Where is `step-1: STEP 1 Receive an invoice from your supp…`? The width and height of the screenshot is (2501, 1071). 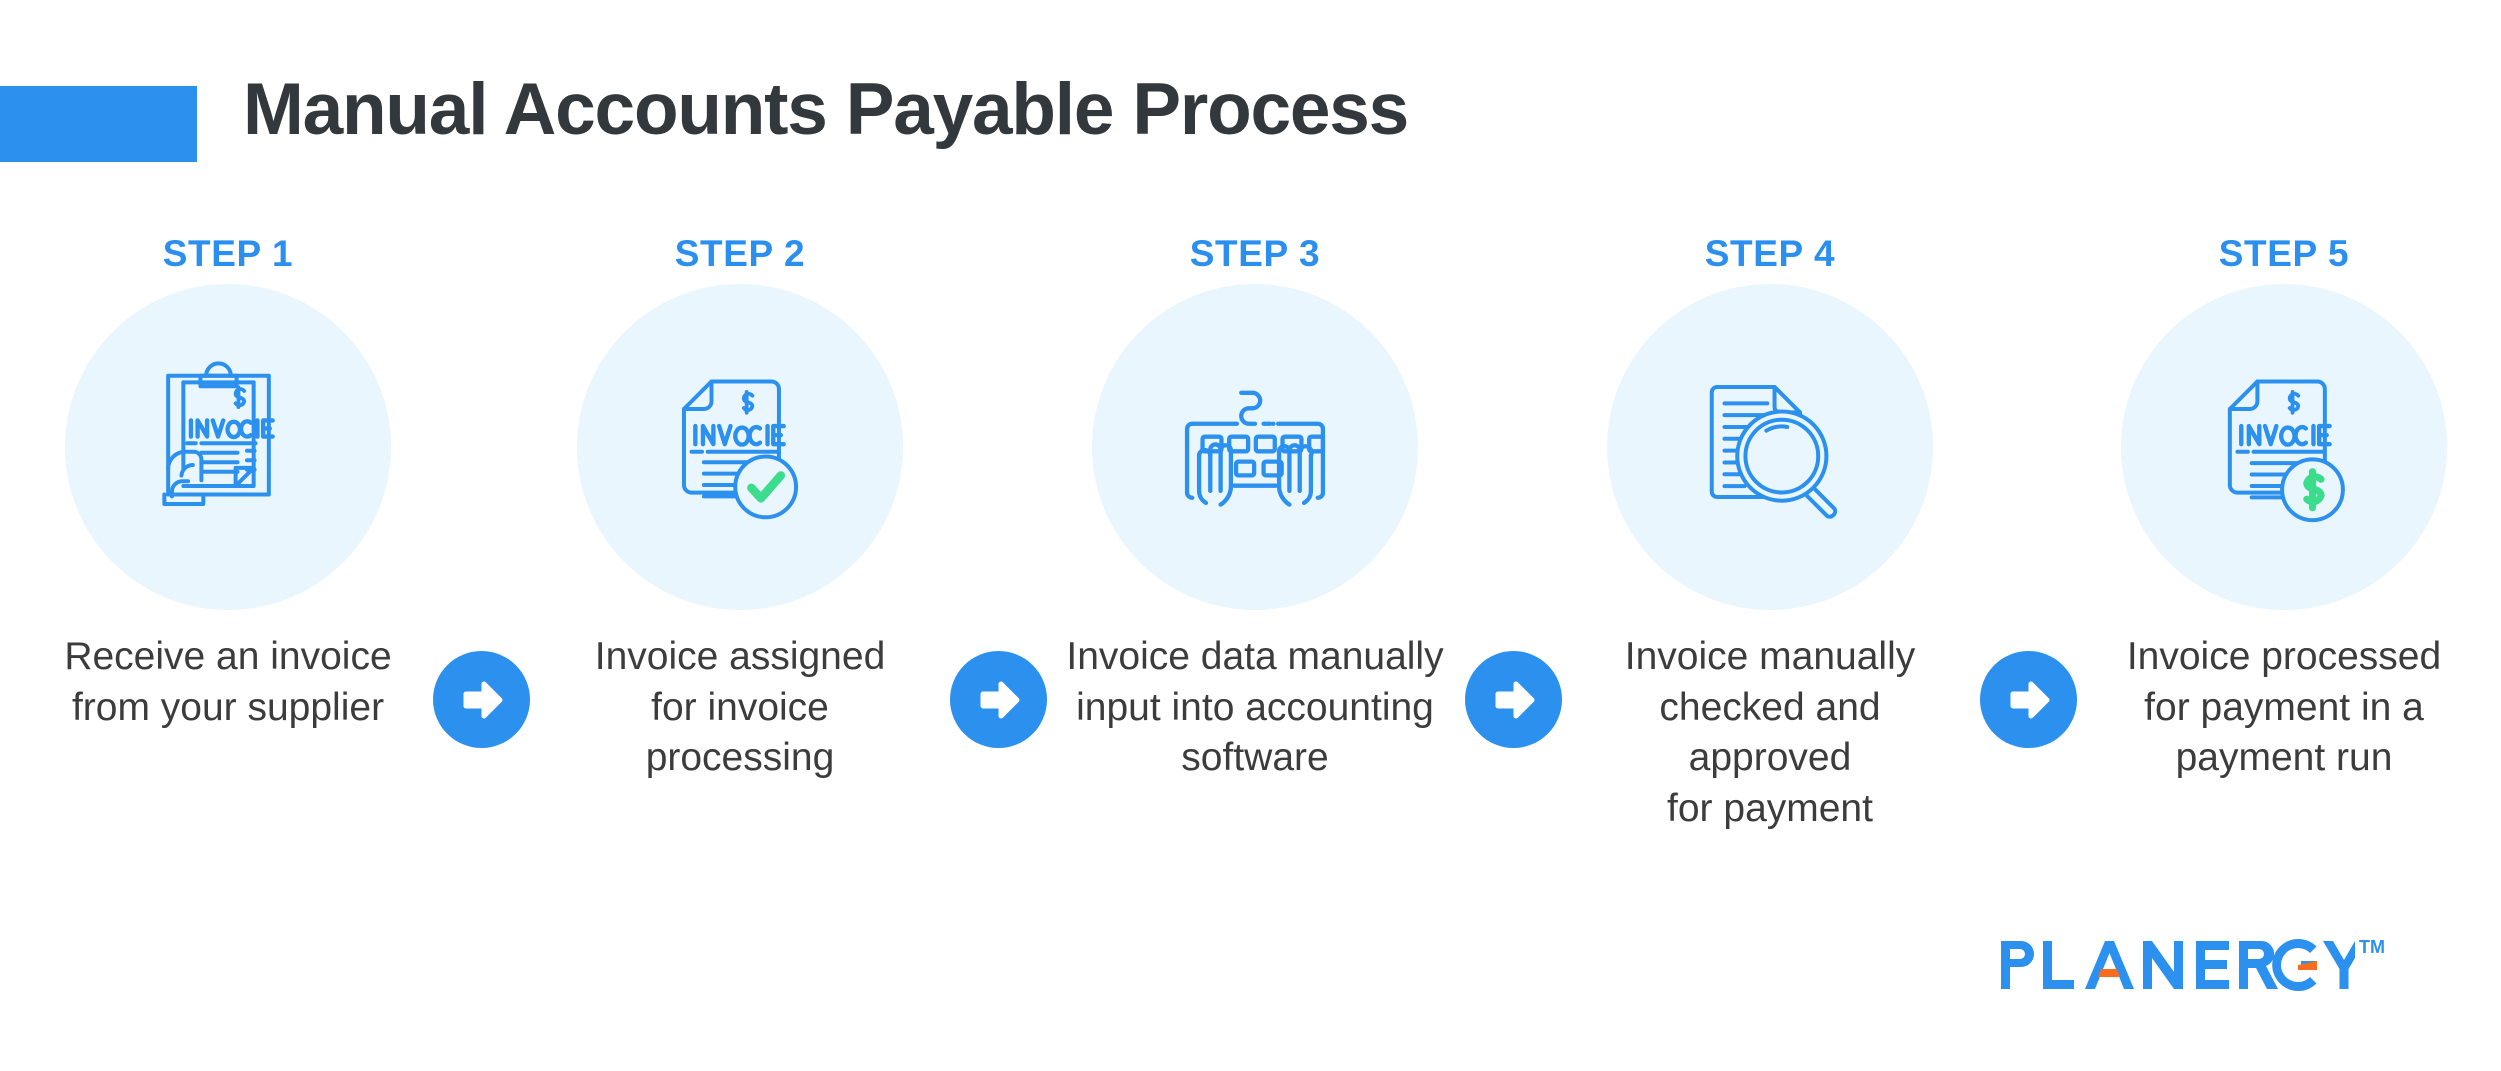
step-1: STEP 1 Receive an invoice from your supp… is located at coordinates (229, 481).